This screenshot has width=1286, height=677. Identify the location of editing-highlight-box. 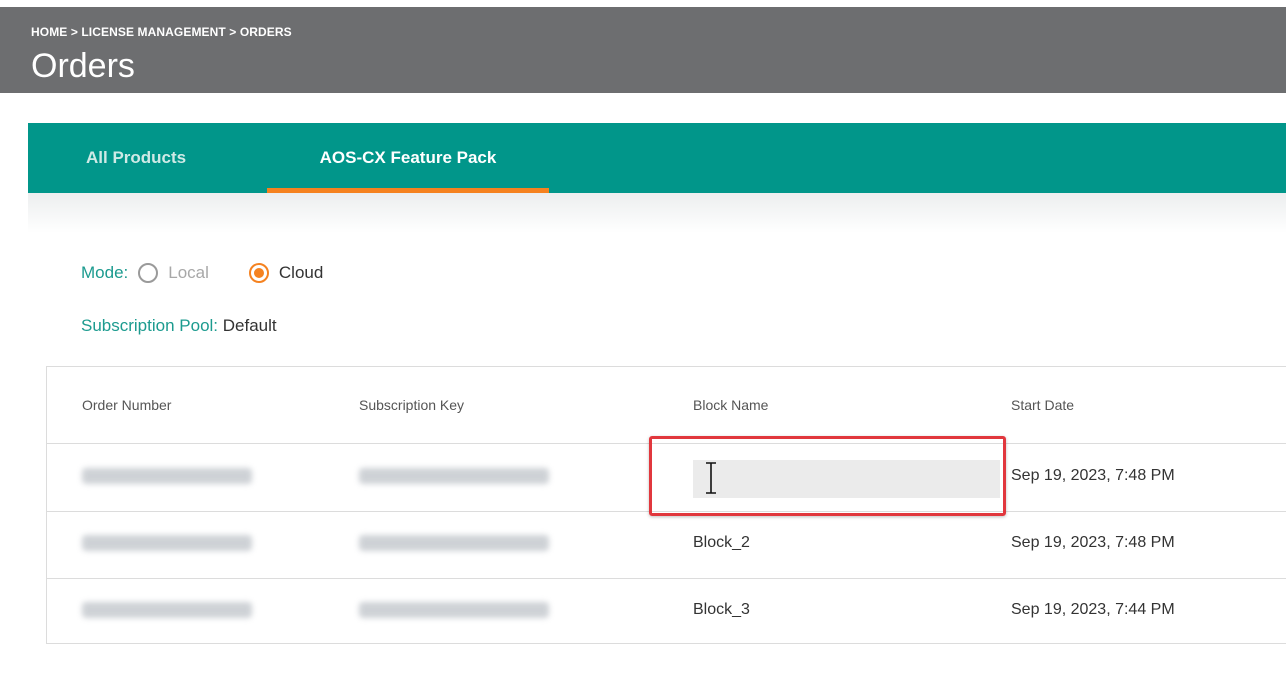
(827, 476).